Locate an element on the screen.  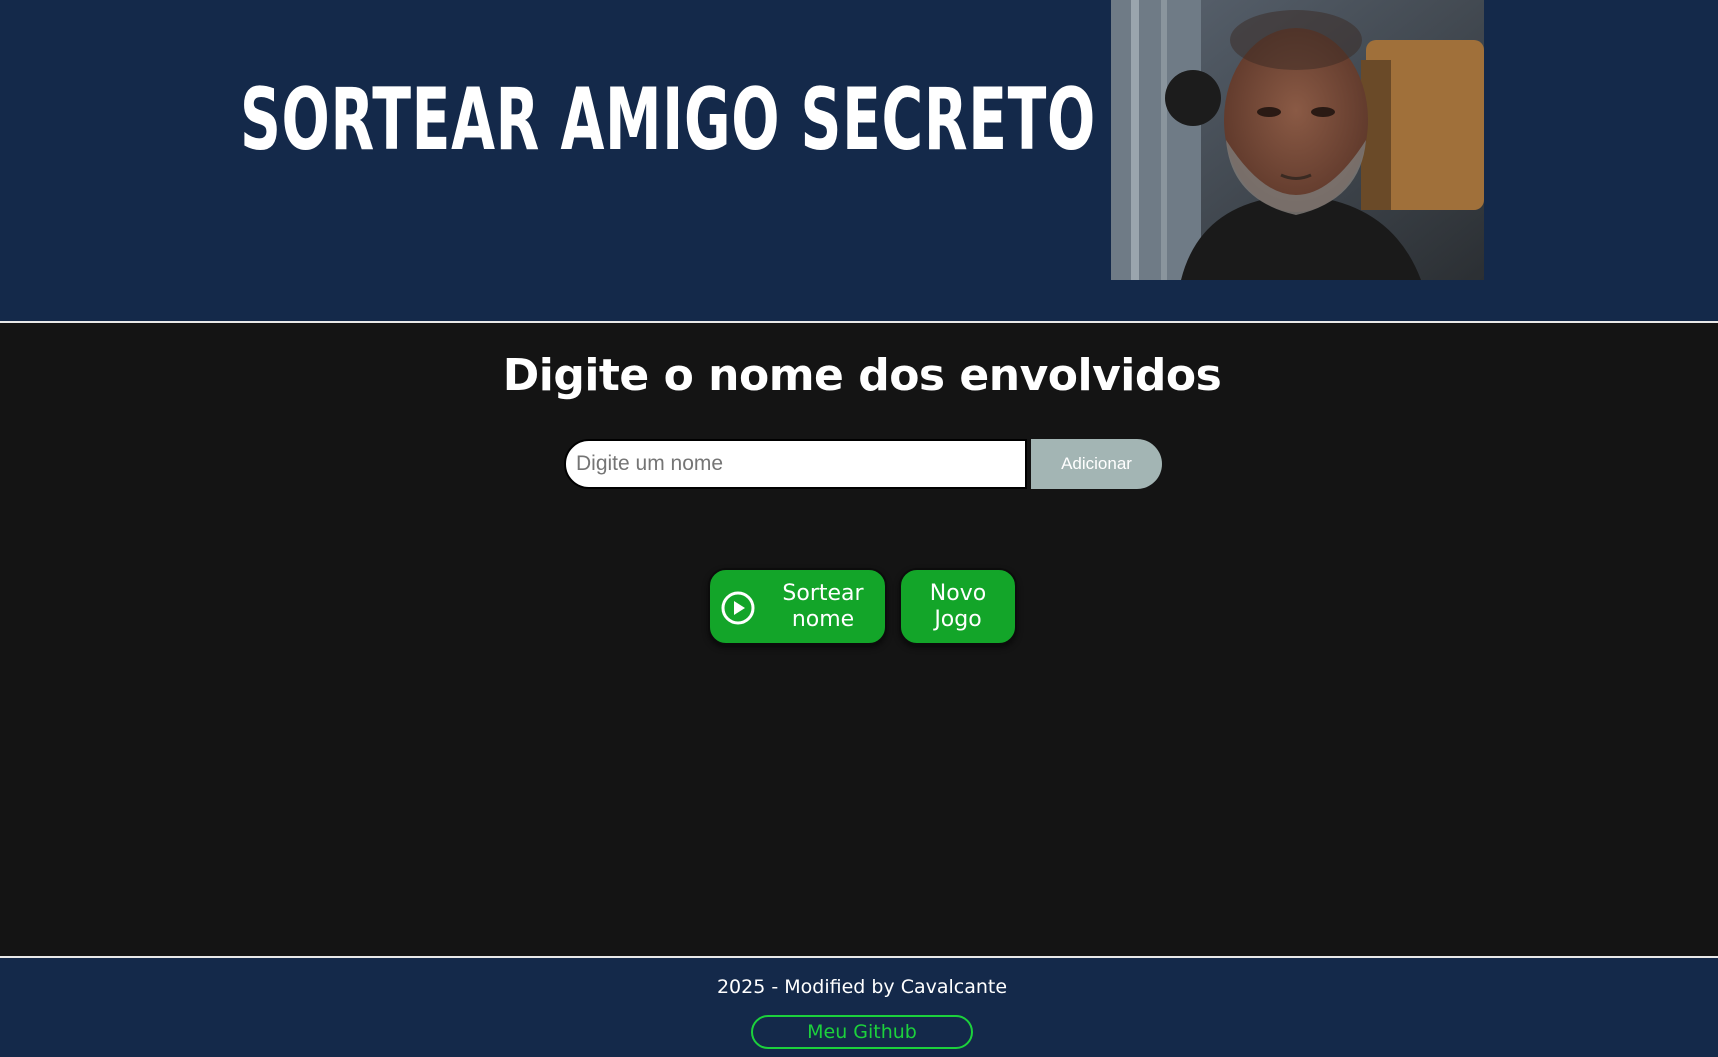
name-input-row: Adicionar is located at coordinates (863, 464).